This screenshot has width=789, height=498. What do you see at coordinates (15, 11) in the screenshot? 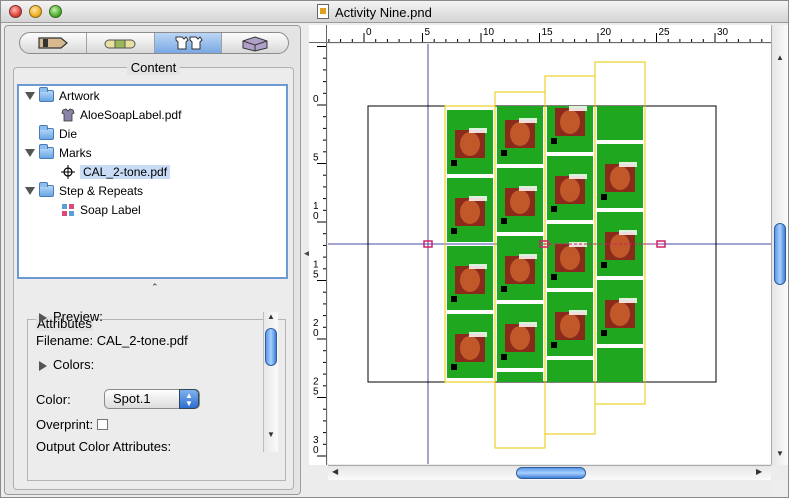
I see `close-window-button` at bounding box center [15, 11].